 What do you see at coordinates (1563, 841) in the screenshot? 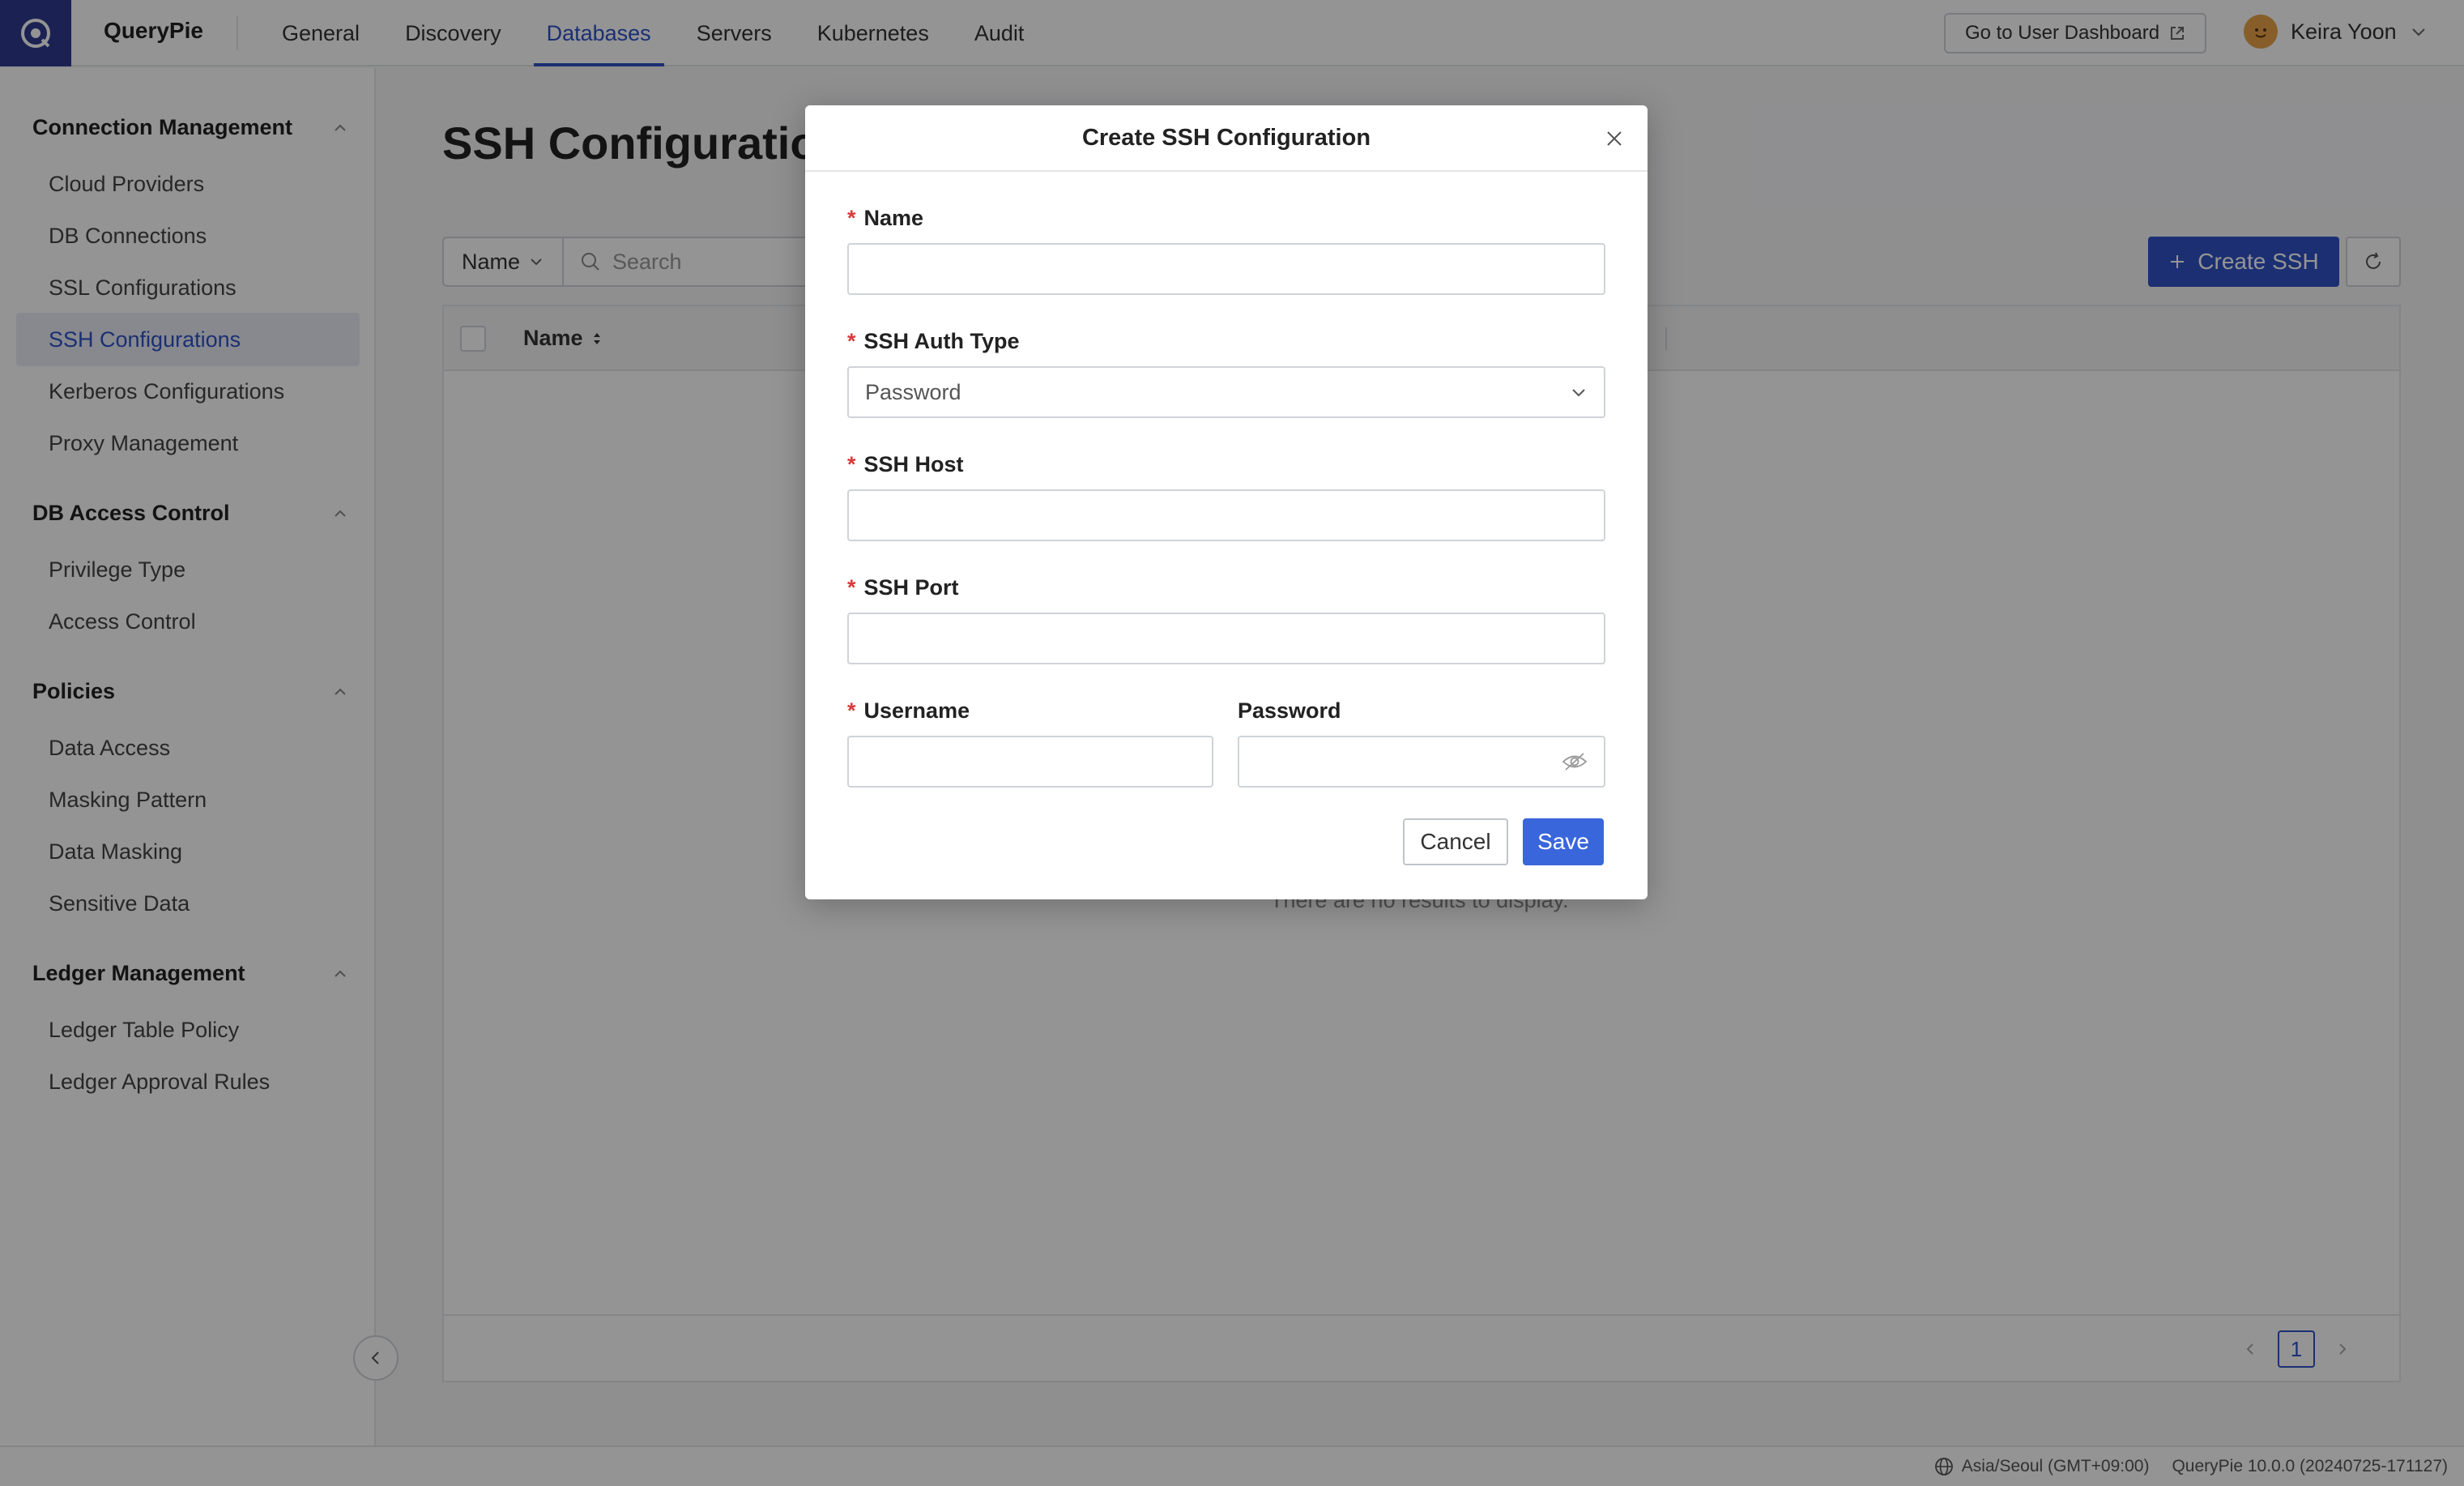
I see `save-button: Save` at bounding box center [1563, 841].